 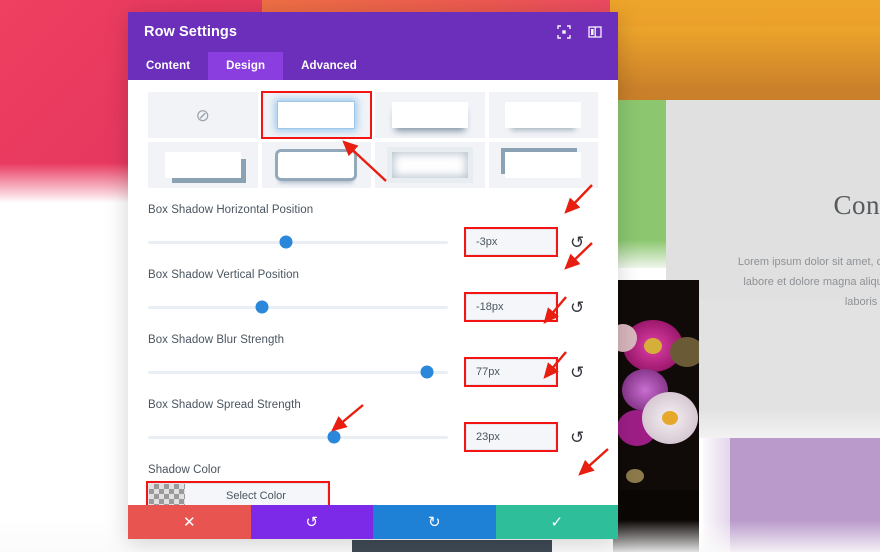 I want to click on control-blur-strength: Box Shadow Blur Strength 77px ↺, so click(x=373, y=360).